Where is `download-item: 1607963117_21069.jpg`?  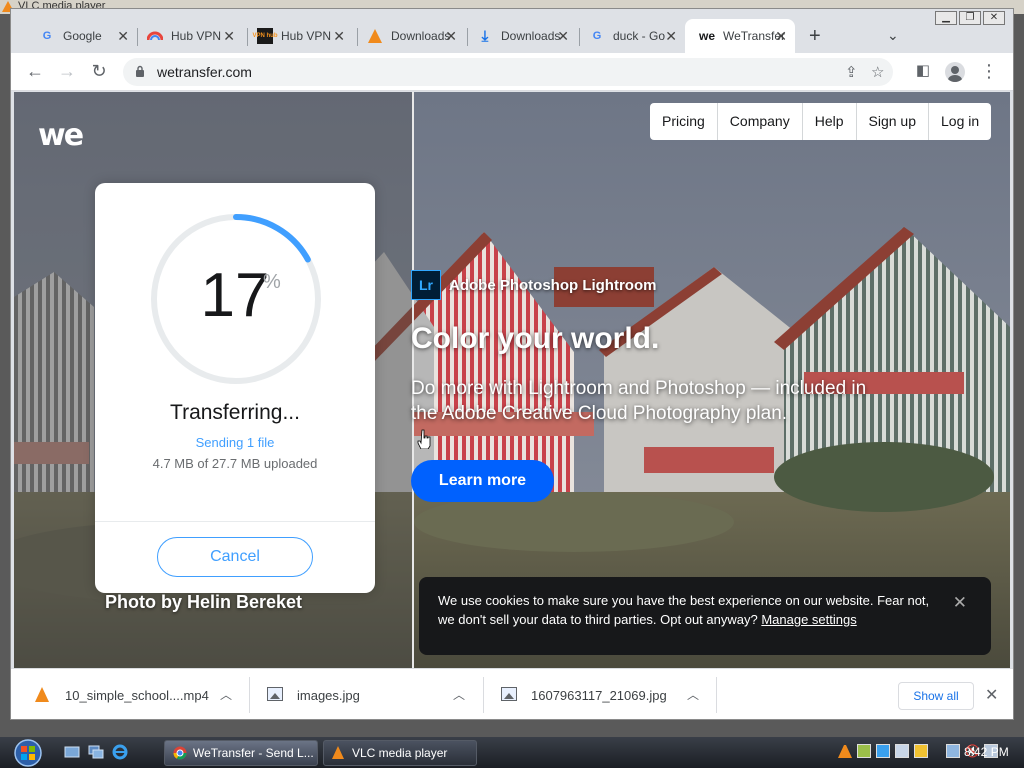
download-item: 1607963117_21069.jpg is located at coordinates (584, 694).